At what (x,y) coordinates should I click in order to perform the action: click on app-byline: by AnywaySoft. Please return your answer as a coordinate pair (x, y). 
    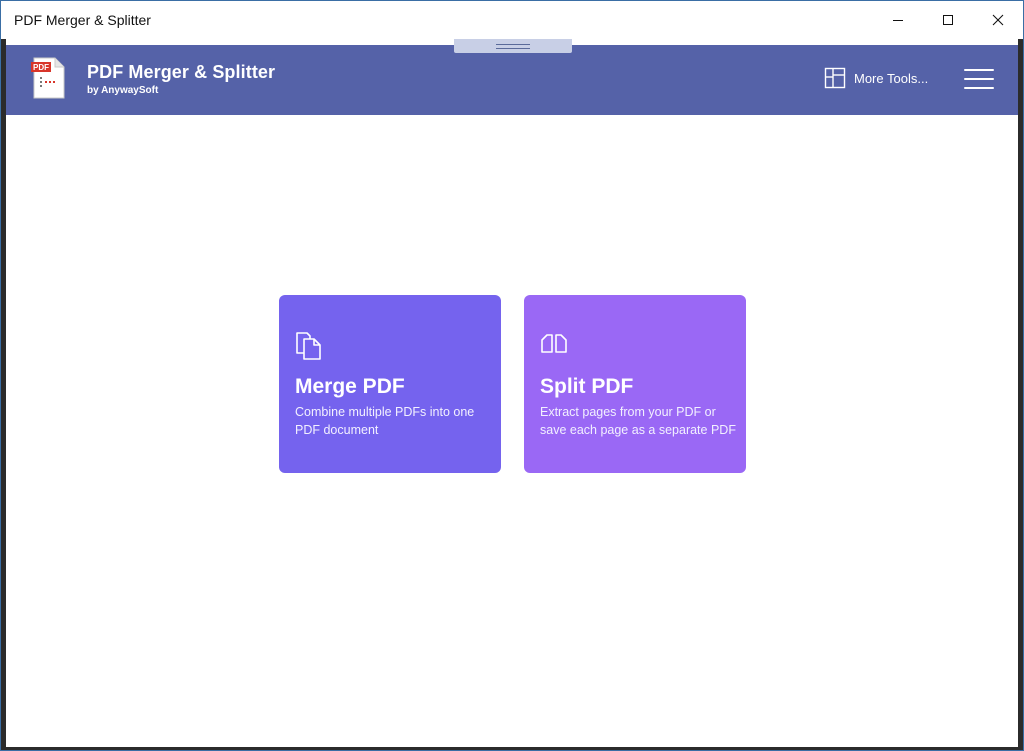
    Looking at the image, I should click on (123, 90).